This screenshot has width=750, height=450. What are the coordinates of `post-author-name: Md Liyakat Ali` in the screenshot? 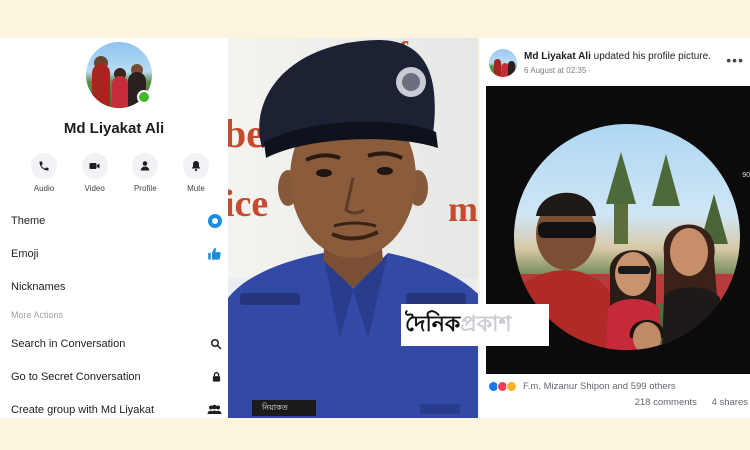 It's located at (557, 56).